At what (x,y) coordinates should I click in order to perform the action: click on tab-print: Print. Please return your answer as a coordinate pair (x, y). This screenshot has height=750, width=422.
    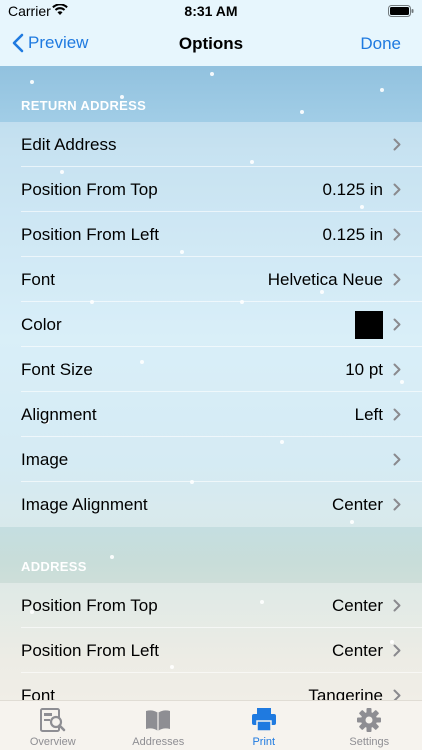
    Looking at the image, I should click on (264, 725).